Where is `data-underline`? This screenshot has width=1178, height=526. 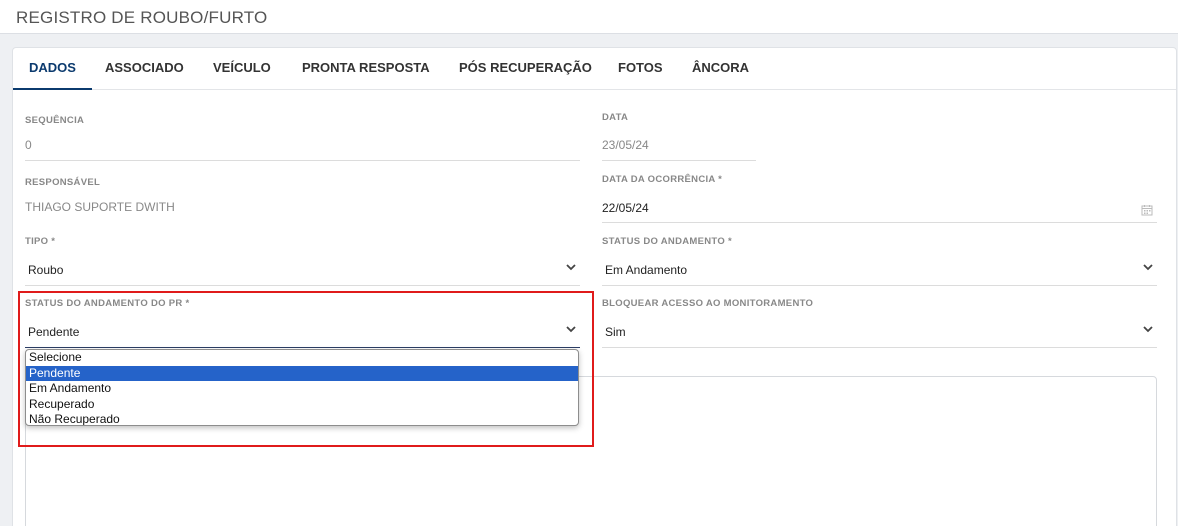 data-underline is located at coordinates (679, 160).